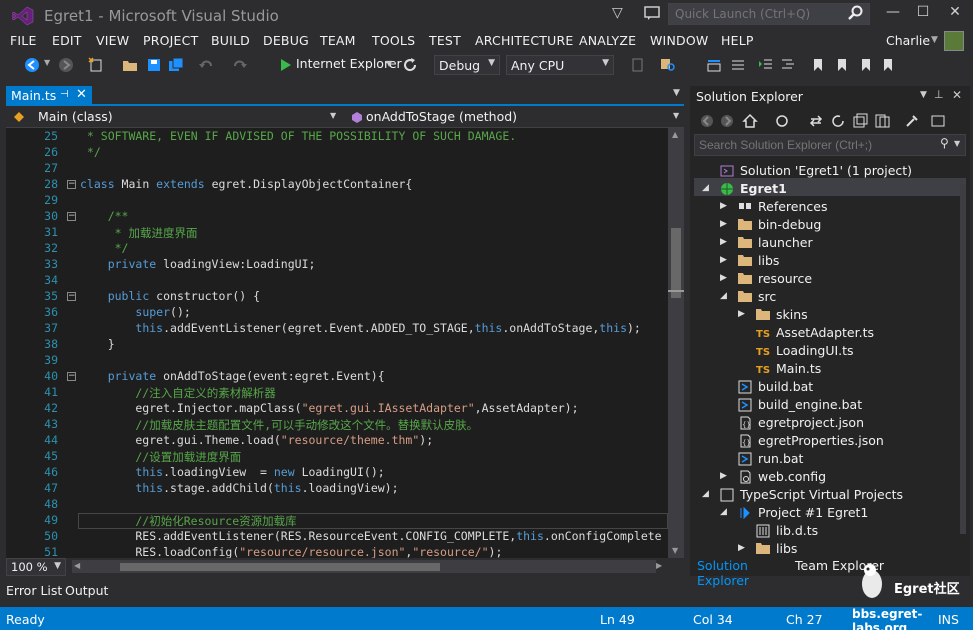 The width and height of the screenshot is (973, 630). I want to click on scroll-thumb, so click(676, 263).